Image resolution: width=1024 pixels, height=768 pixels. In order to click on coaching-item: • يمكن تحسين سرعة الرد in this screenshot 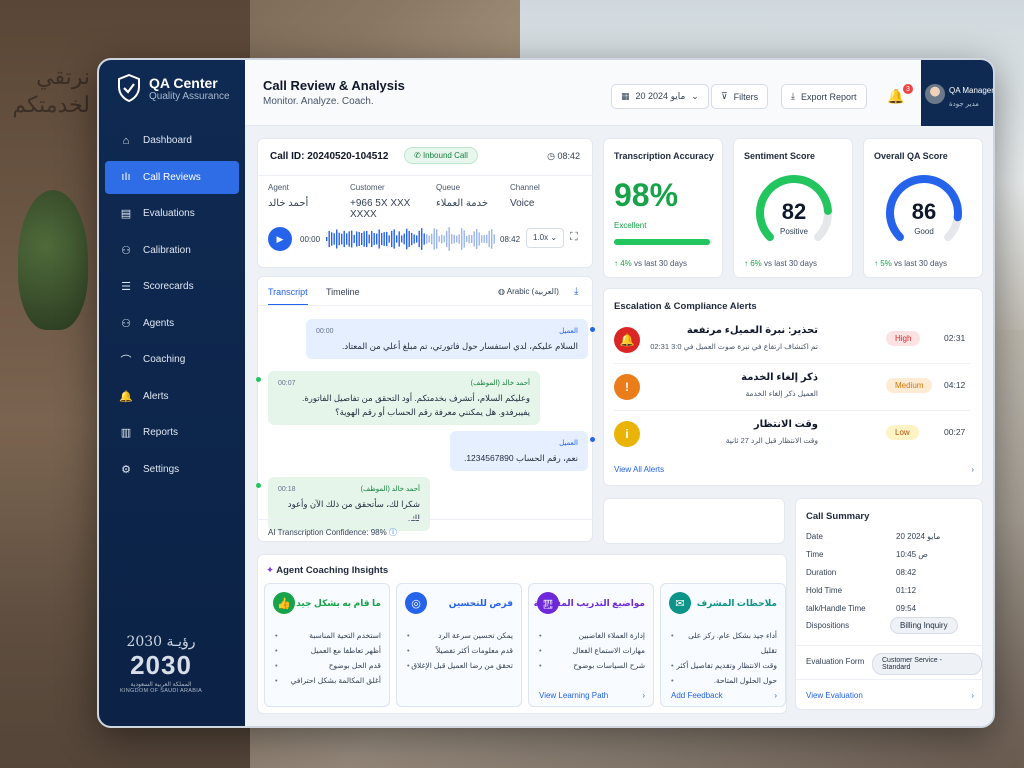, I will do `click(460, 635)`.